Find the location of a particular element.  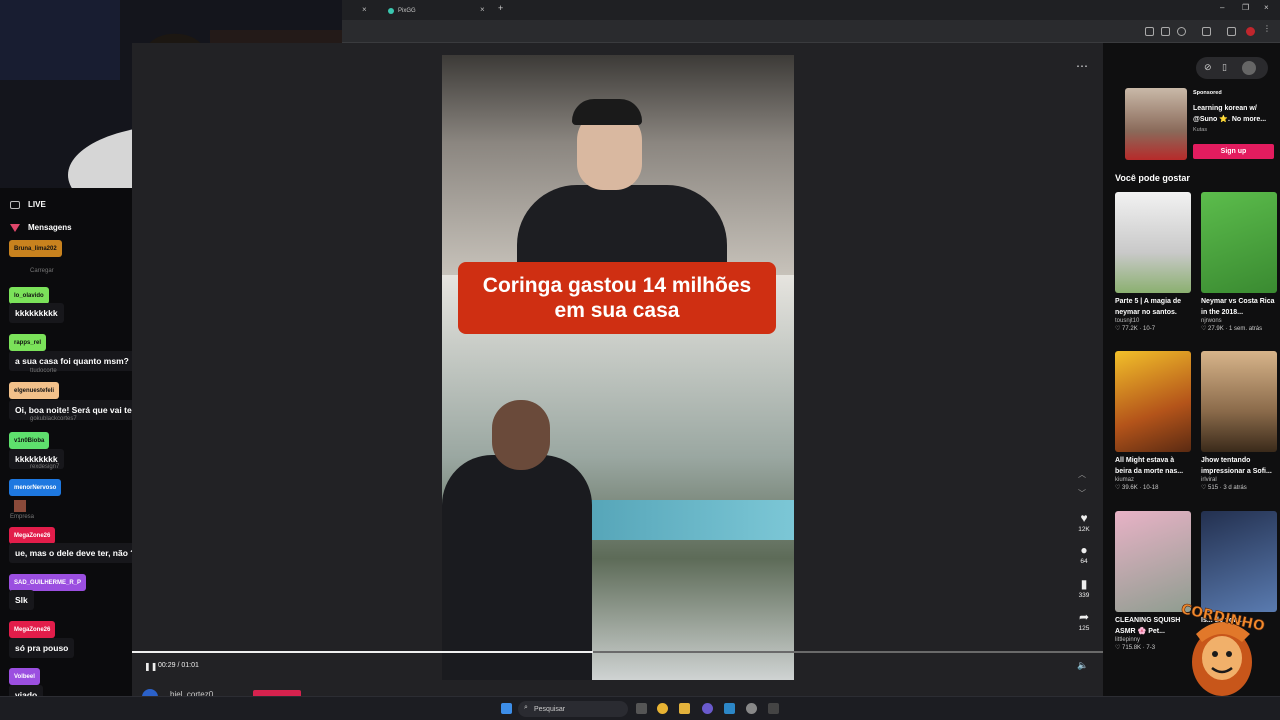

sidebar-icon is located at coordinates (1231, 31).